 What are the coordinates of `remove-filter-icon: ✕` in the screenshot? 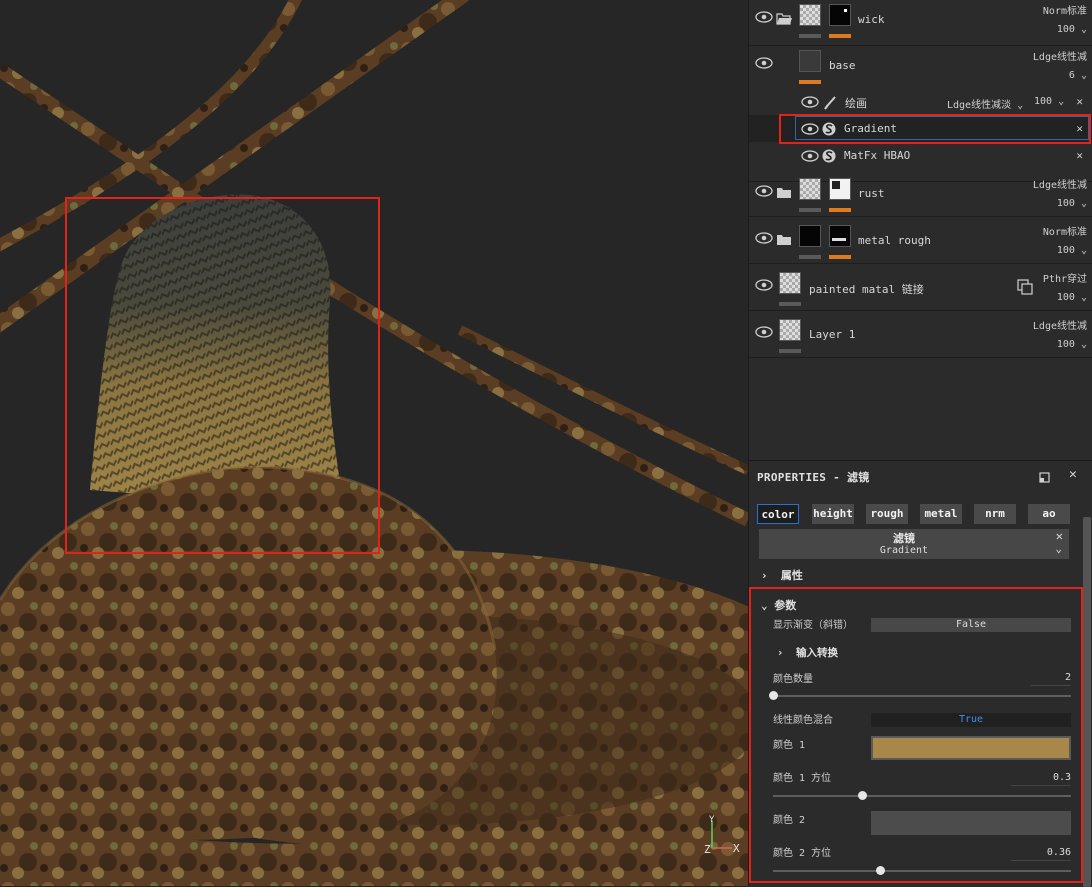 It's located at (1059, 536).